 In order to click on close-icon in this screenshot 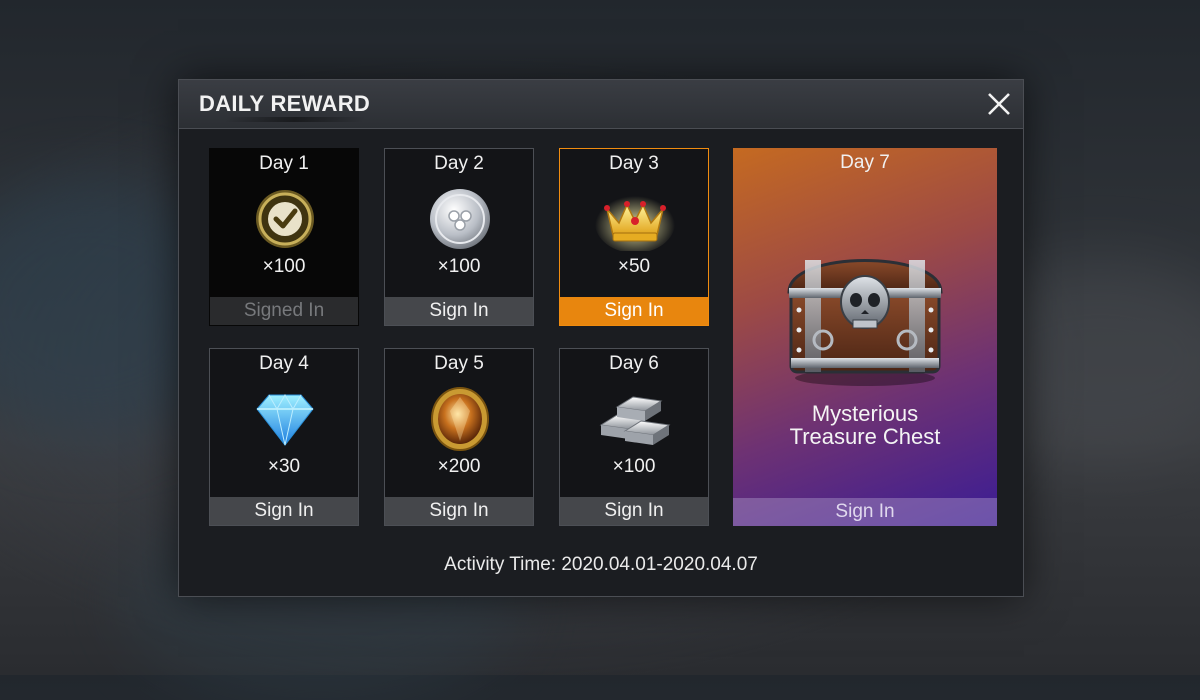, I will do `click(999, 104)`.